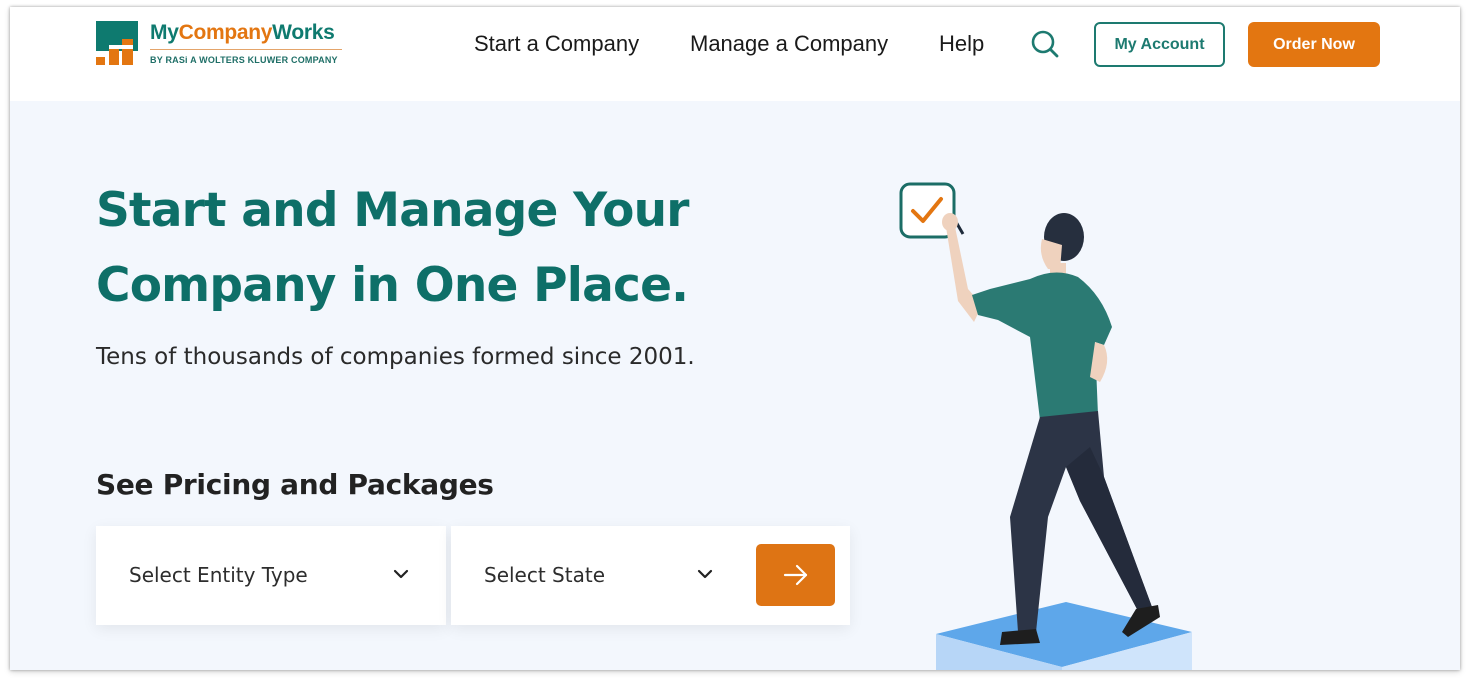 This screenshot has height=683, width=1470. I want to click on brand-name-my: My, so click(164, 32).